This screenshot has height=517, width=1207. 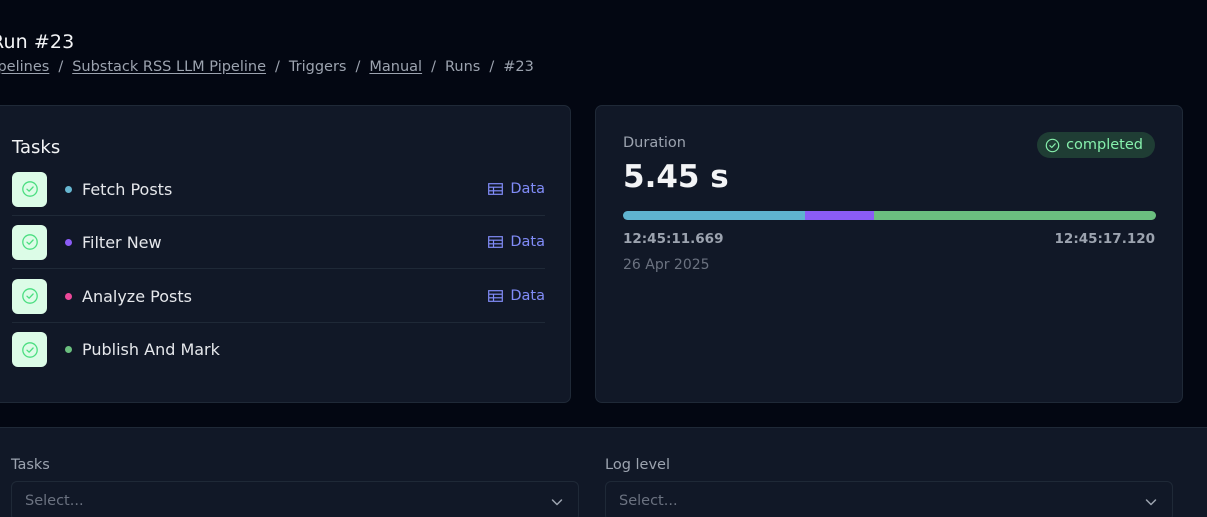 What do you see at coordinates (36, 147) in the screenshot?
I see `tasks-title: Tasks` at bounding box center [36, 147].